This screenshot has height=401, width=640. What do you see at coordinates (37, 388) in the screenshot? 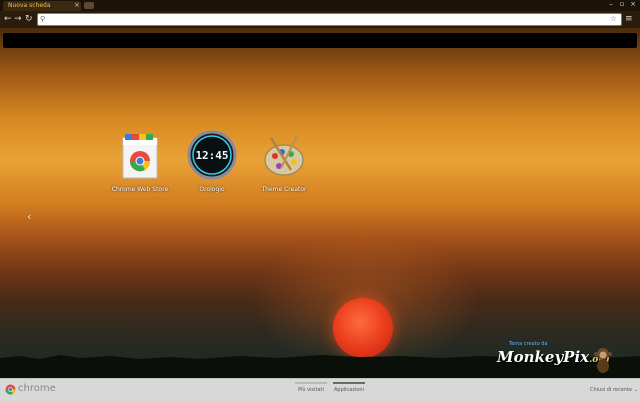
I see `chrome-brand-text: chrome` at bounding box center [37, 388].